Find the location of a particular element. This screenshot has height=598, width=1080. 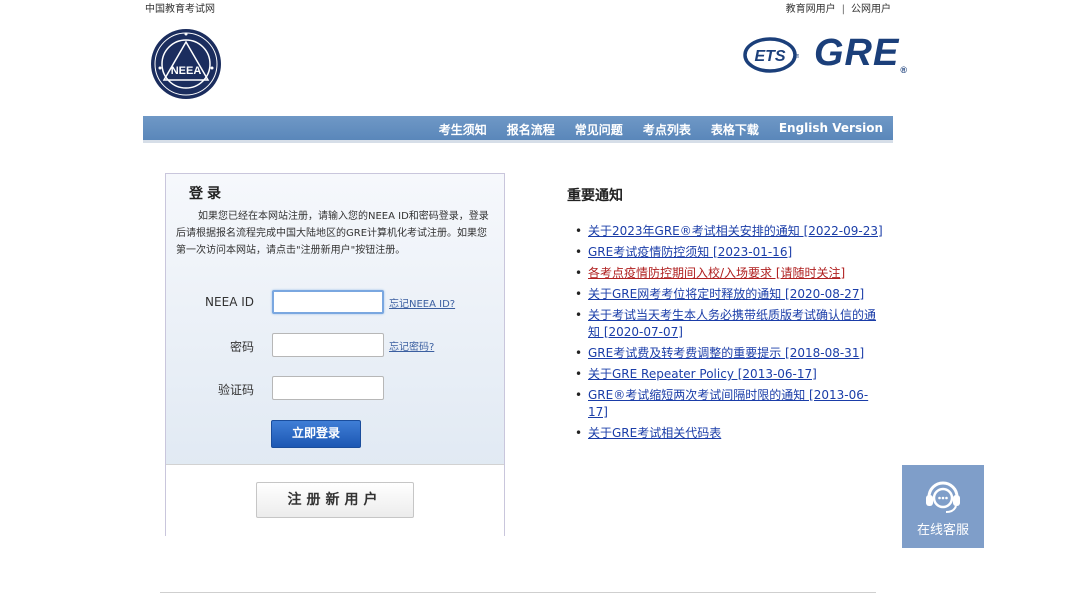

notice-link: 关于GRE网考考位将定时释放的通知 [2020-08-27] is located at coordinates (726, 294).